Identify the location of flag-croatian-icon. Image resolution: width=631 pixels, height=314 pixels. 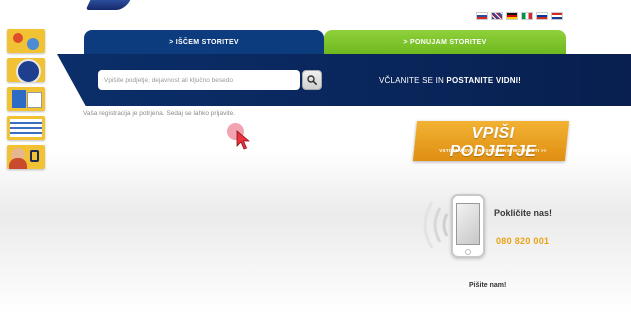
(557, 16).